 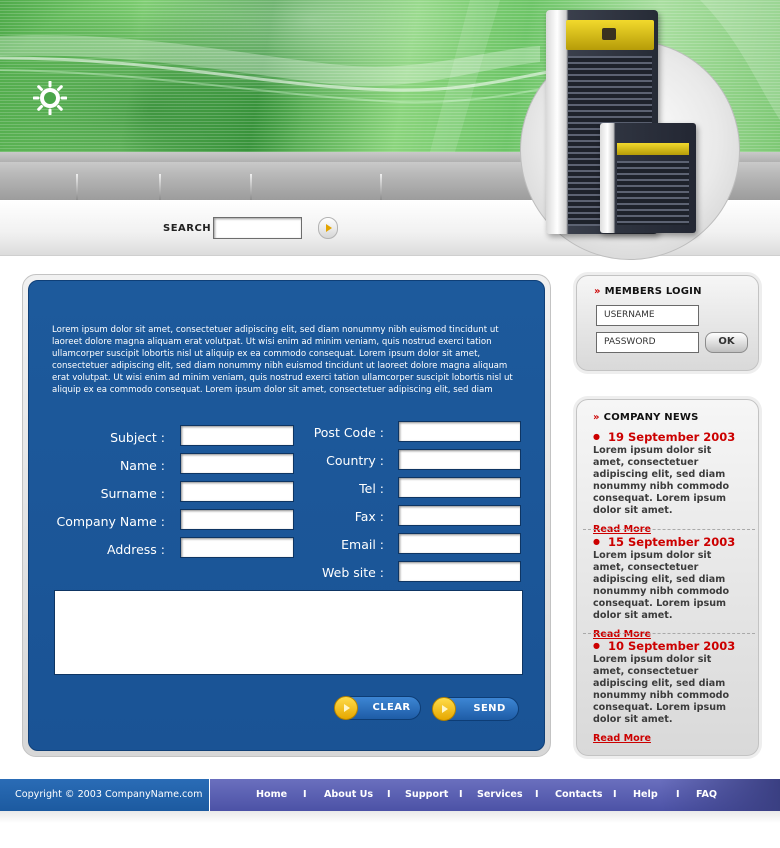 I want to click on clear-button: CLEAR, so click(x=377, y=708).